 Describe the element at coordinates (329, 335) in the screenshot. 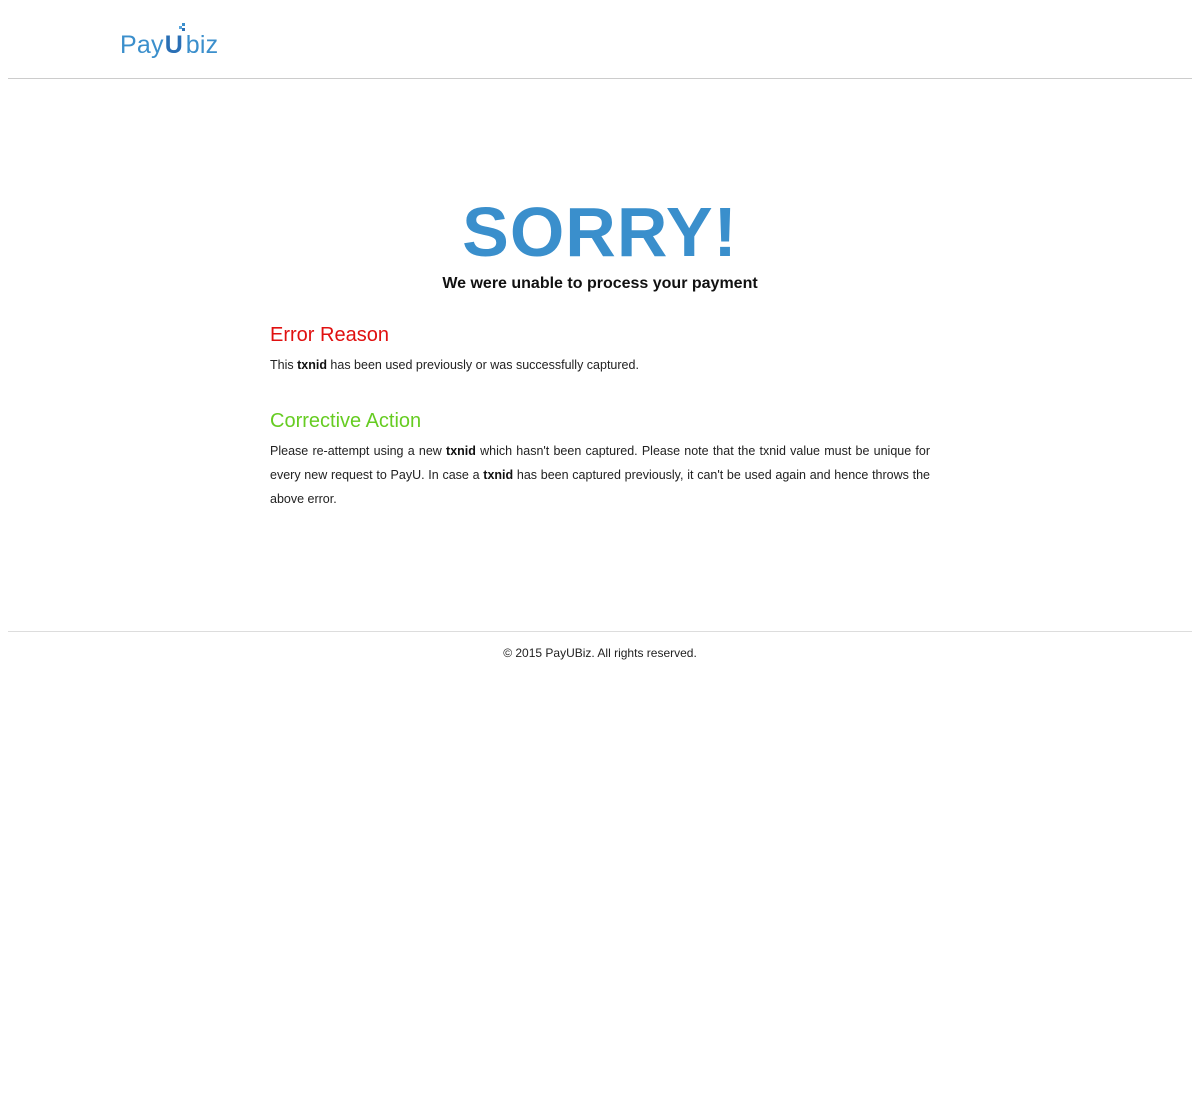

I see `error-reason-heading: Error Reason` at that location.